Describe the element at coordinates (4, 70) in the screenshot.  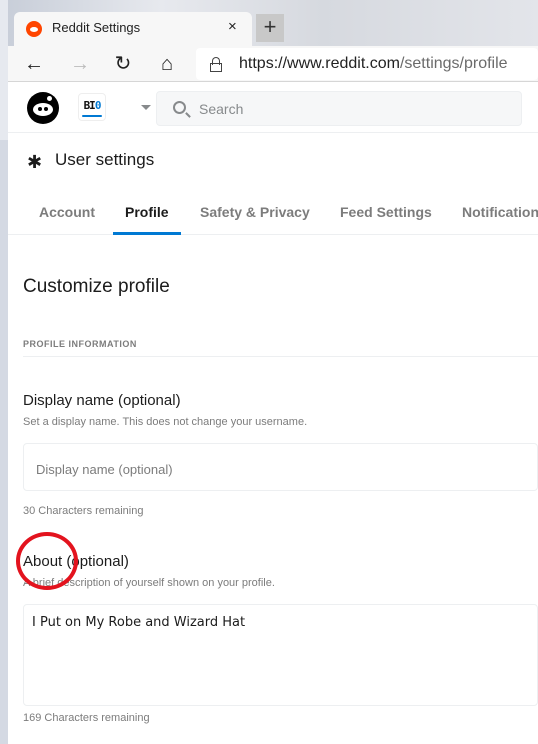
I see `window-frame-top` at that location.